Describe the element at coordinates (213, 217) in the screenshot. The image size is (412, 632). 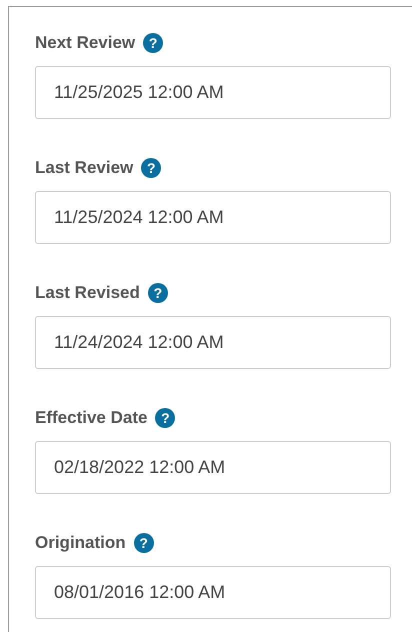
I see `date-field: 11/25/2024 12:00 AM` at that location.